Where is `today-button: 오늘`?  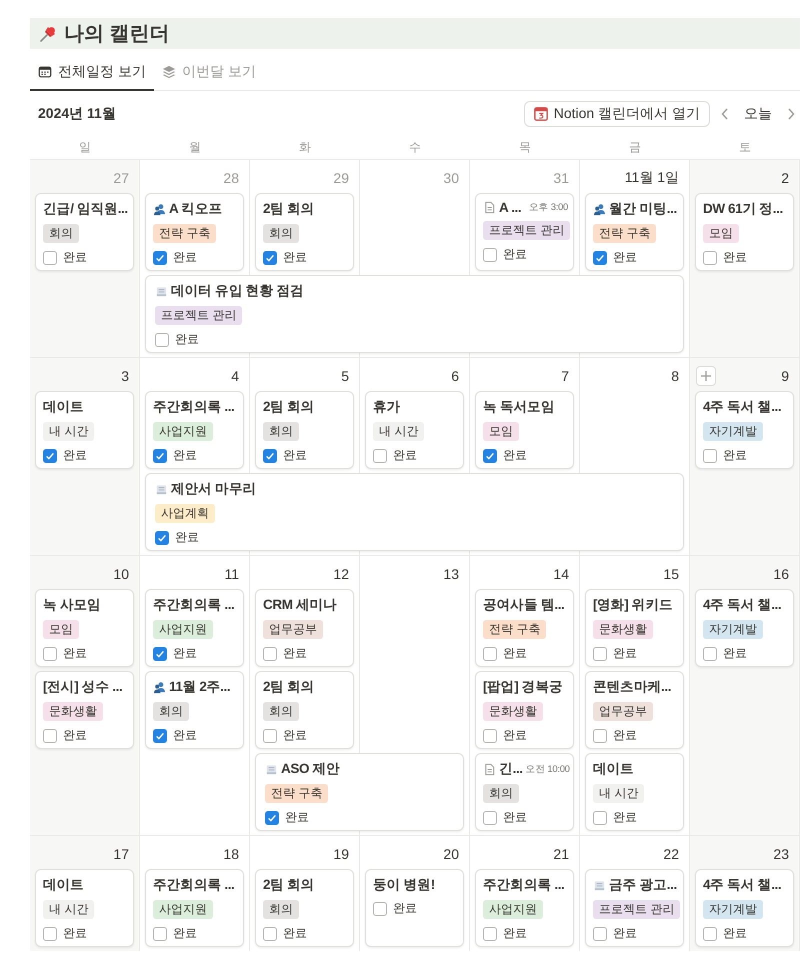
today-button: 오늘 is located at coordinates (758, 114).